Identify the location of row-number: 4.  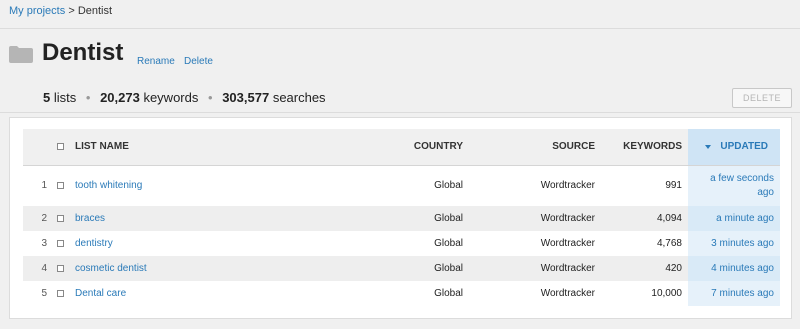
(37, 268).